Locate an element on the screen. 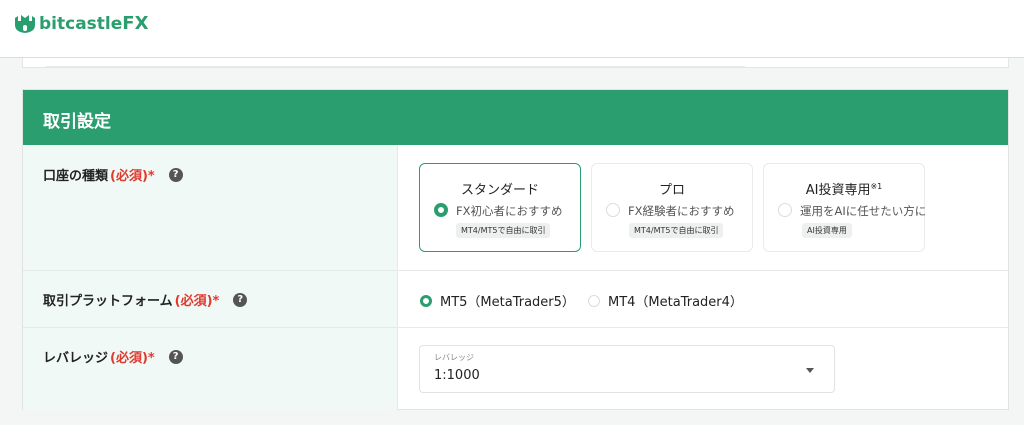 The image size is (1024, 425). brand-name-fx: FX is located at coordinates (135, 23).